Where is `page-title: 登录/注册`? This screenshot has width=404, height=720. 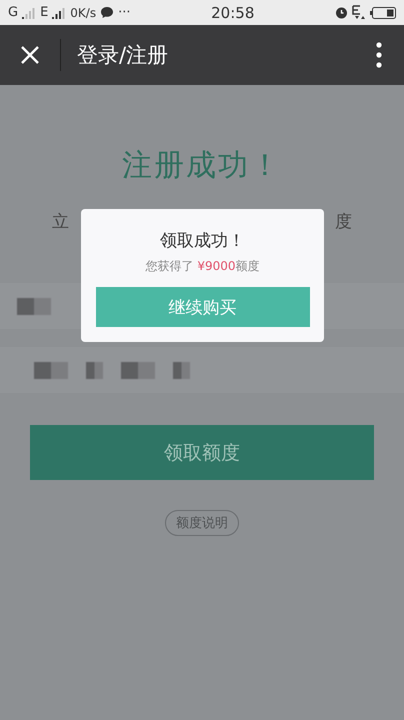
page-title: 登录/注册 is located at coordinates (123, 55).